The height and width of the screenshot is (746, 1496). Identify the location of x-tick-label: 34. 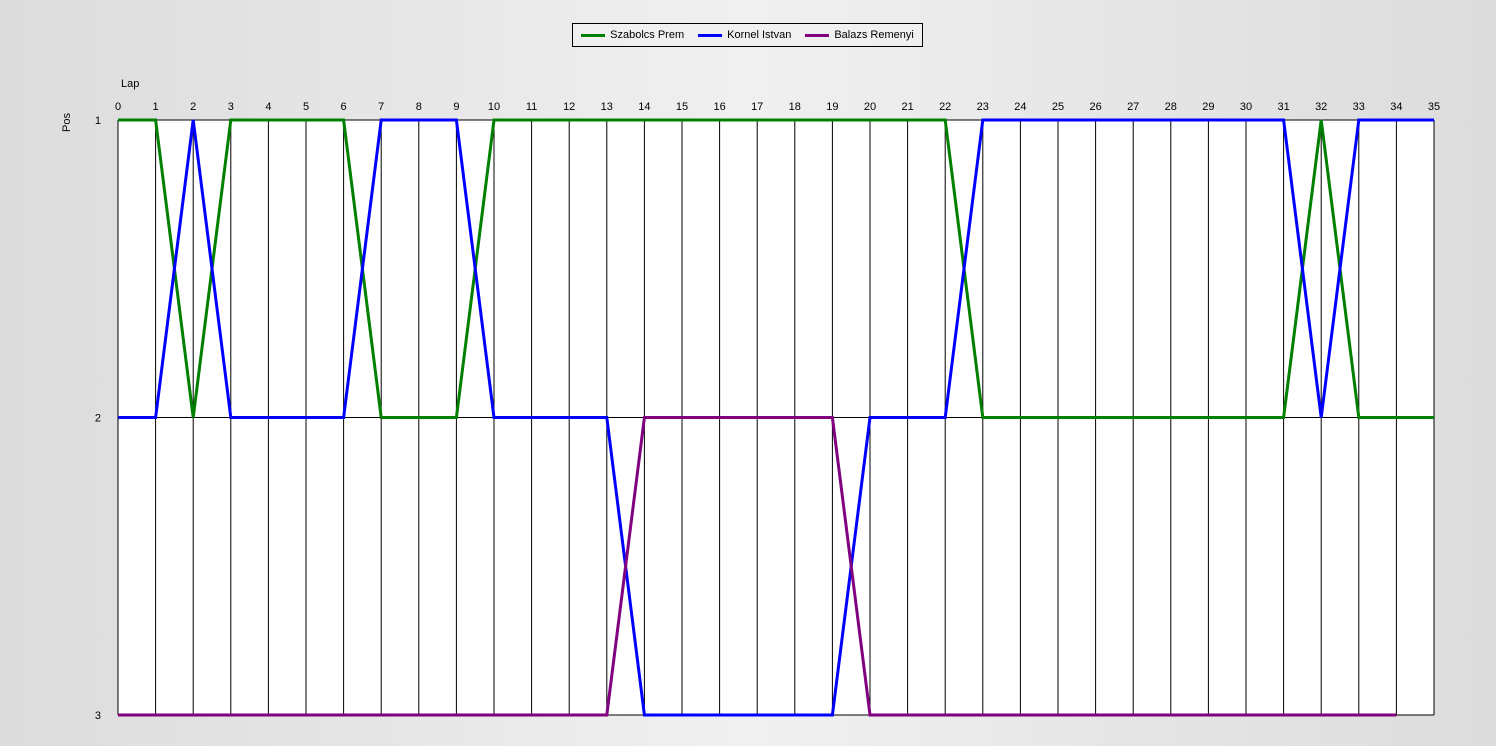
(1396, 107).